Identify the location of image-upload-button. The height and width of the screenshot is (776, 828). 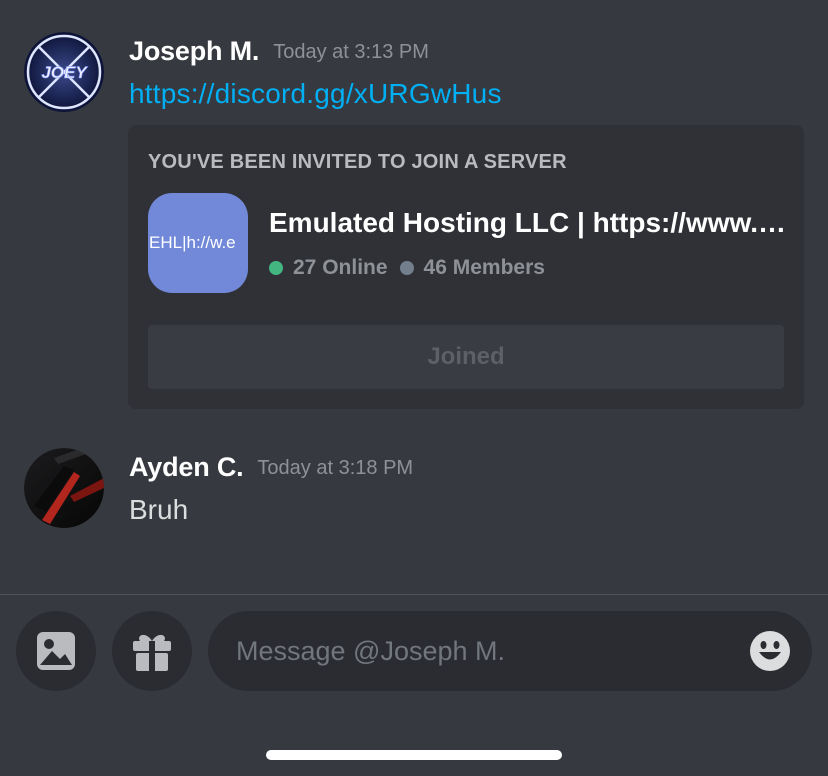
(56, 651).